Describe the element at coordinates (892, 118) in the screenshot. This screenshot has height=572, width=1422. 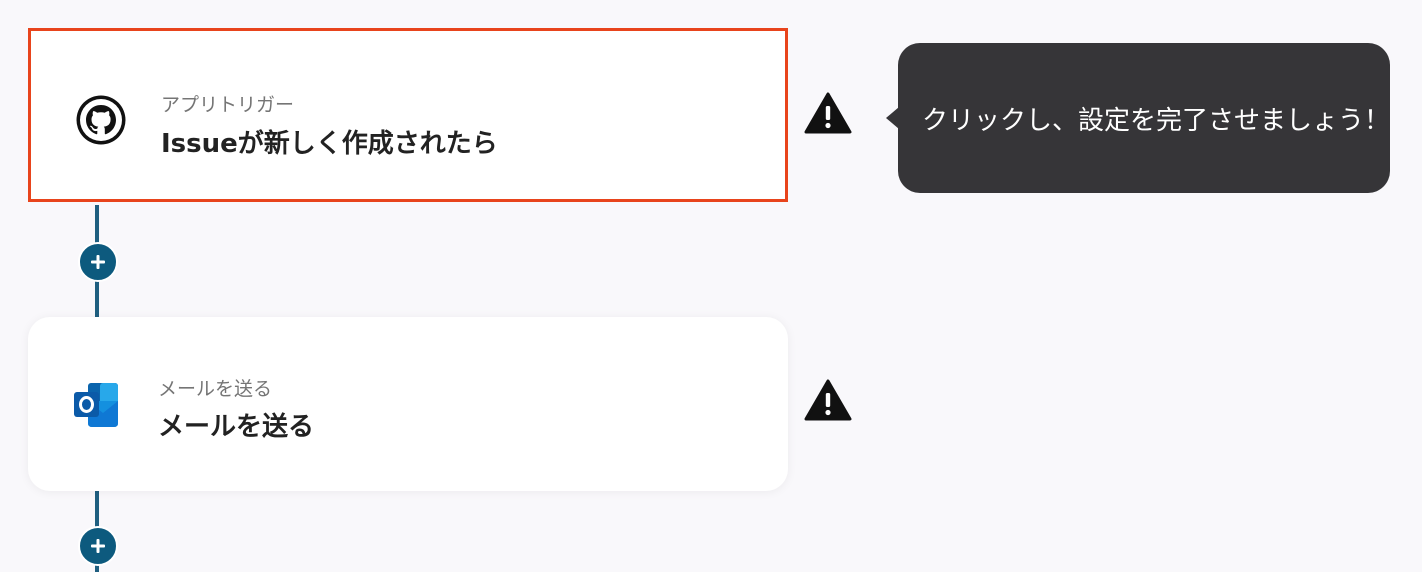
I see `tooltip-arrow` at that location.